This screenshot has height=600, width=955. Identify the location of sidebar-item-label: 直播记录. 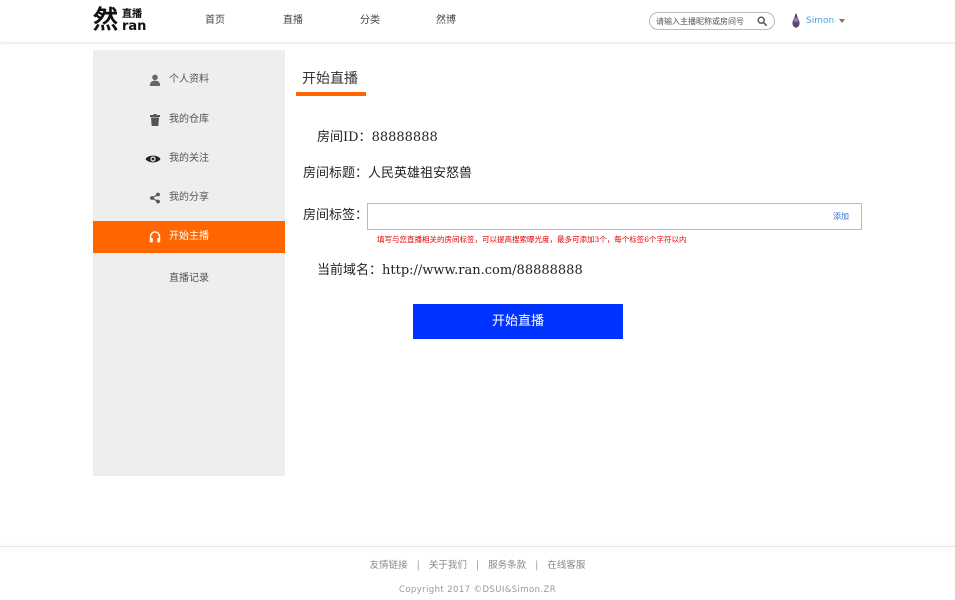
(189, 278).